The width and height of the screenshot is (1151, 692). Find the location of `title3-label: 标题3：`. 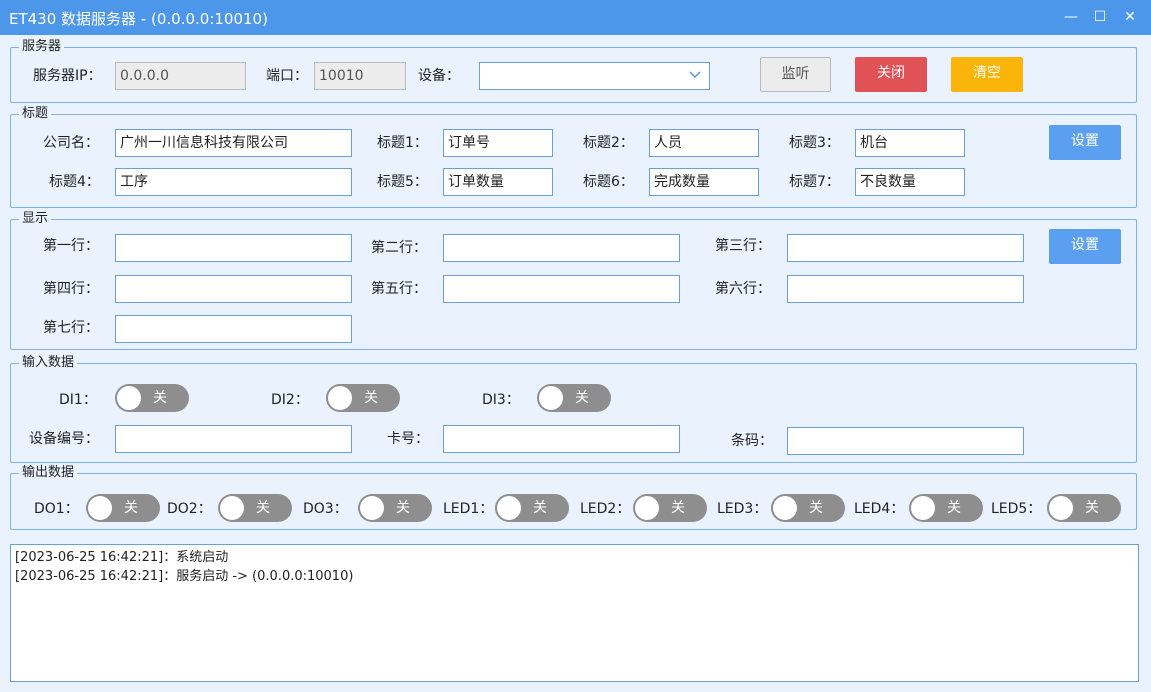

title3-label: 标题3： is located at coordinates (814, 143).